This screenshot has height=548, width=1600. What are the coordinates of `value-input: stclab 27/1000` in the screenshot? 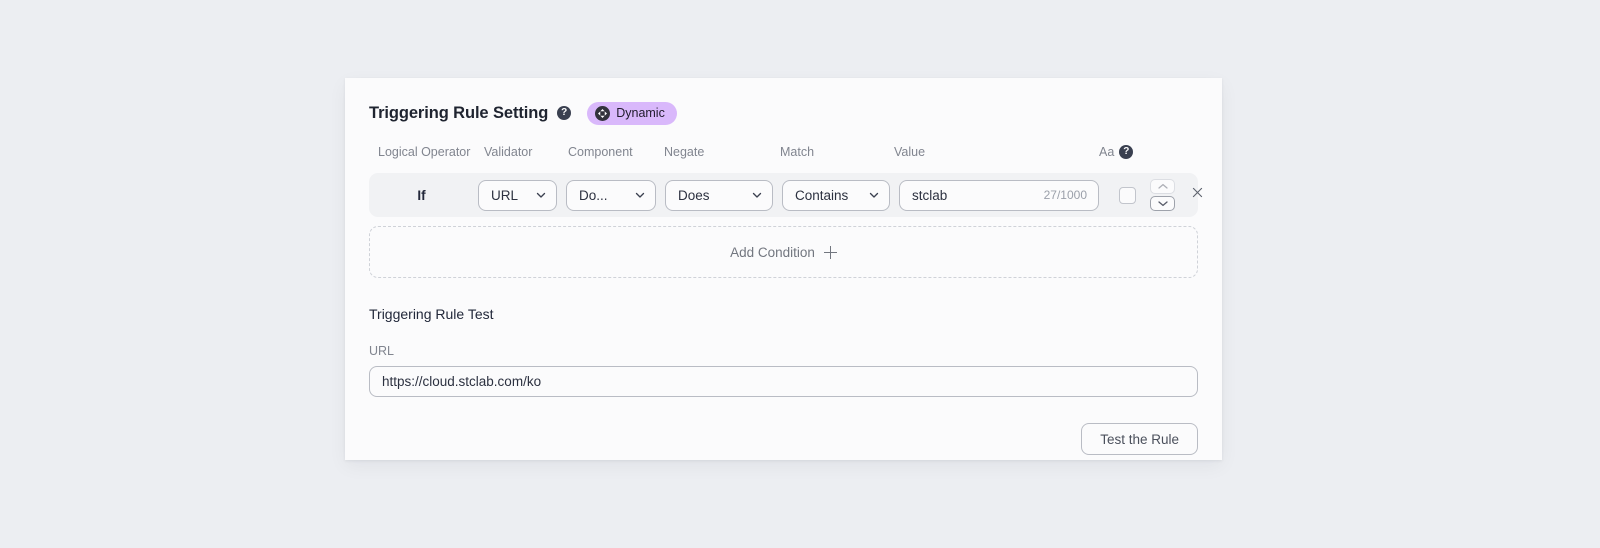 It's located at (999, 195).